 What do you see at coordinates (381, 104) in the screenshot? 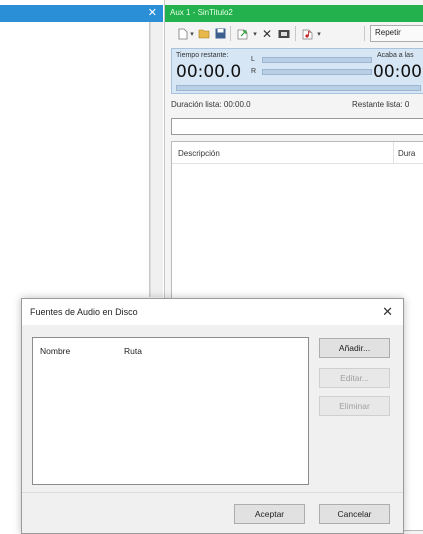
I see `list-remaining: Restante lista: 0` at bounding box center [381, 104].